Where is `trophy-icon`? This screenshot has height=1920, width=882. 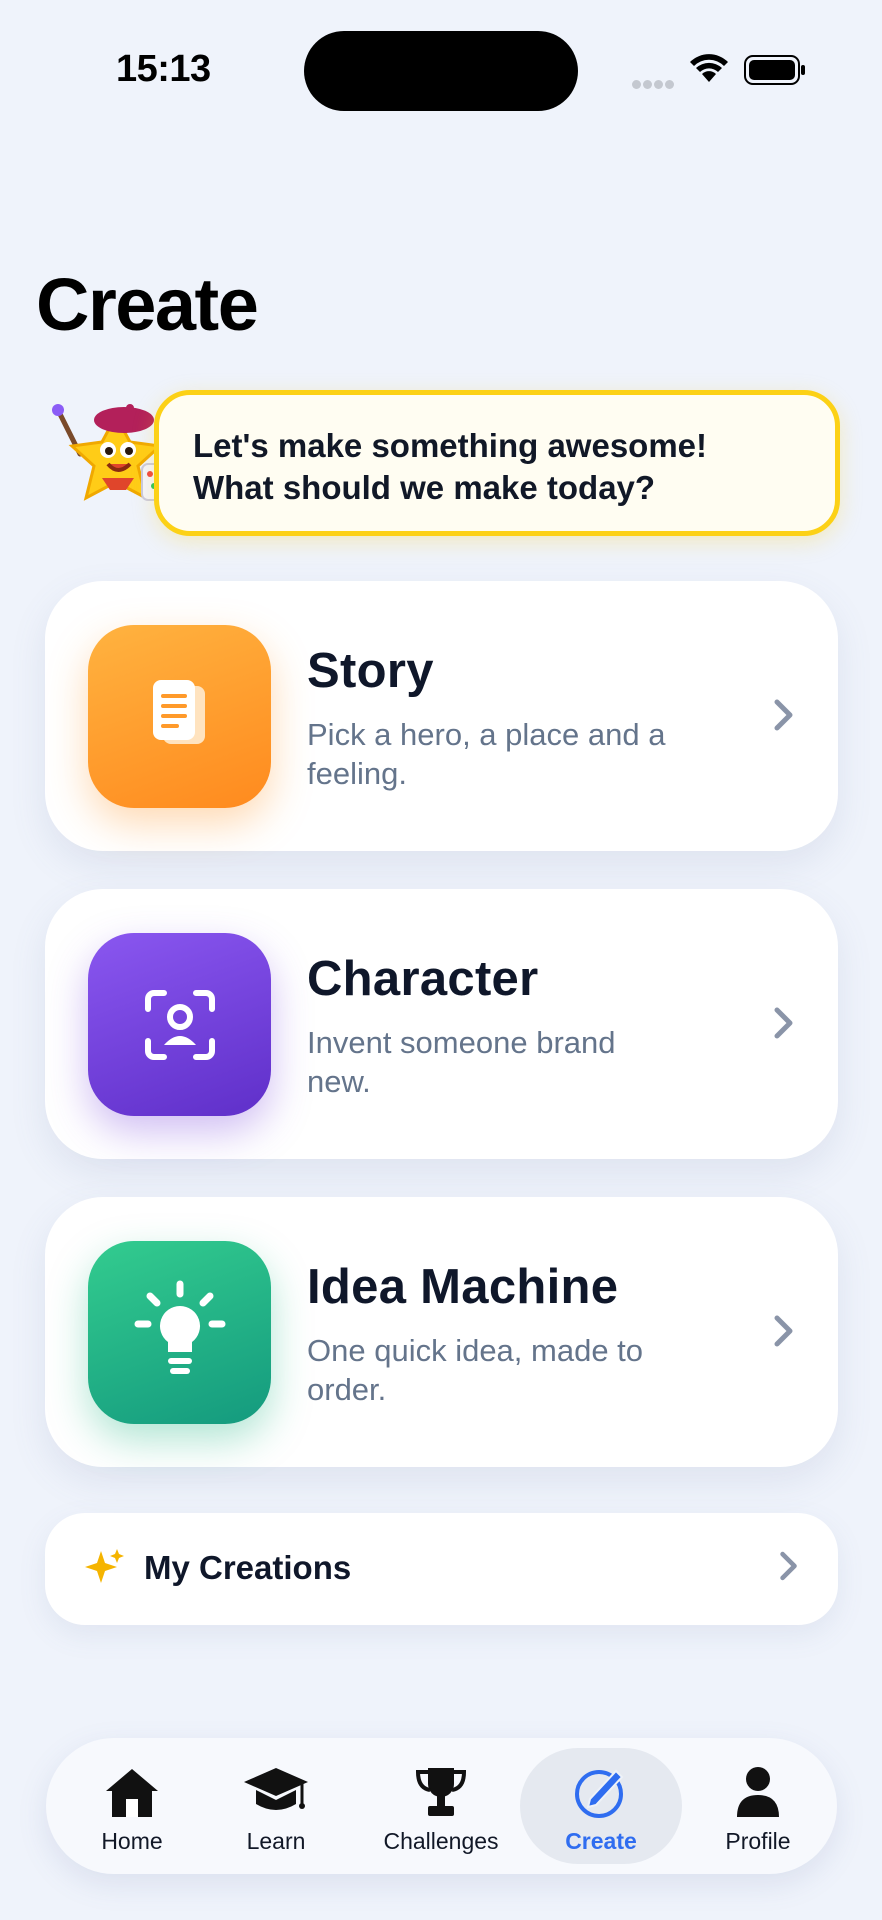
trophy-icon is located at coordinates (441, 1792).